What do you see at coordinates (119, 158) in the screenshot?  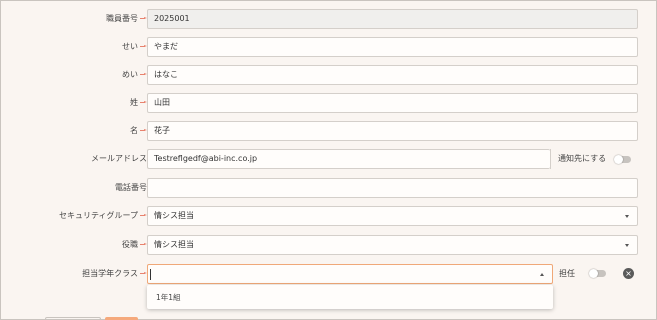 I see `email-label: メールアドレス` at bounding box center [119, 158].